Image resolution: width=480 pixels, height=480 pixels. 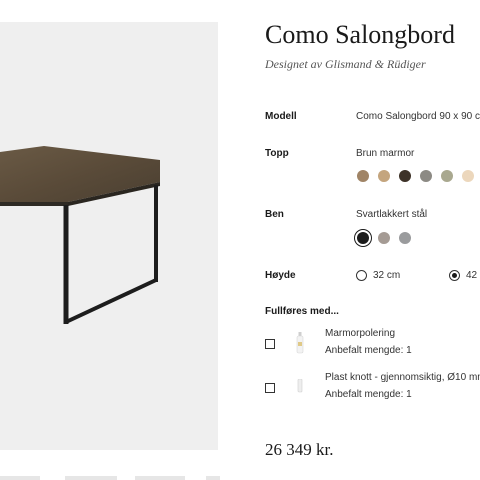 I want to click on table-illustration, so click(x=80, y=235).